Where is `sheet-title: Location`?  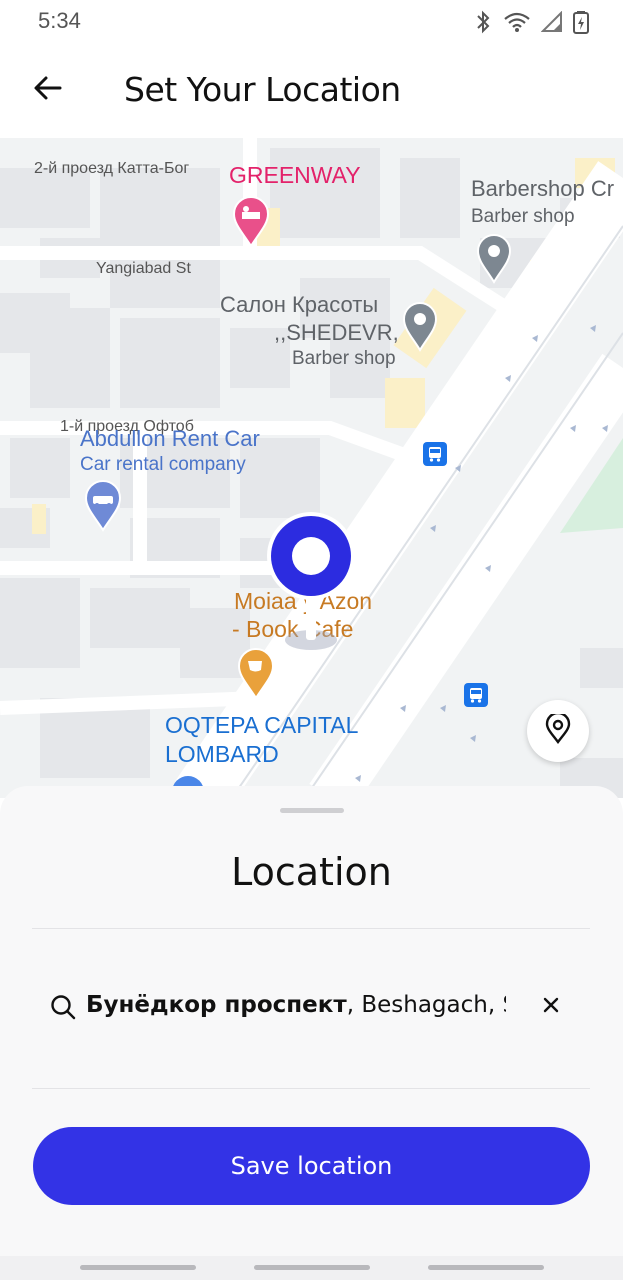 sheet-title: Location is located at coordinates (311, 872).